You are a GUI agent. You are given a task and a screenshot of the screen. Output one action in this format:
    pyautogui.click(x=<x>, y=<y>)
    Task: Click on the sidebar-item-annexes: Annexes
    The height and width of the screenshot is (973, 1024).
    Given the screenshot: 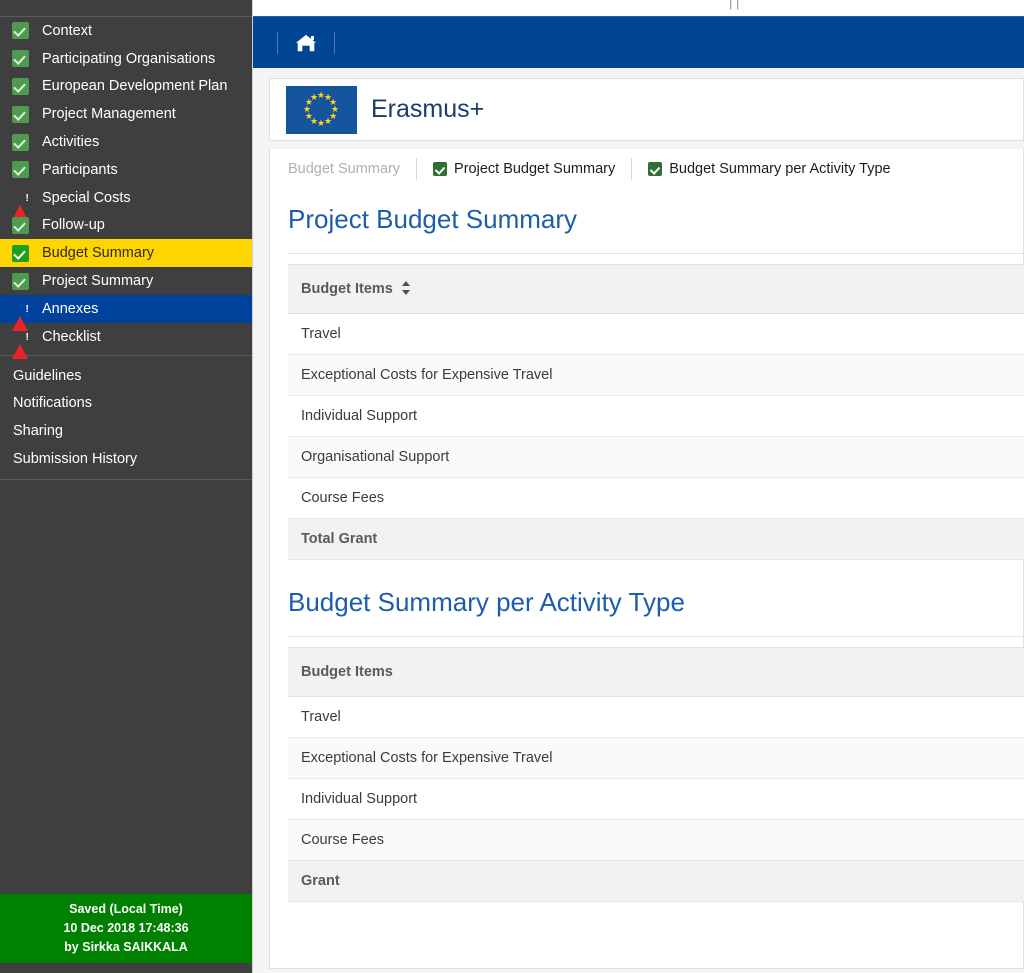 What is the action you would take?
    pyautogui.click(x=126, y=313)
    